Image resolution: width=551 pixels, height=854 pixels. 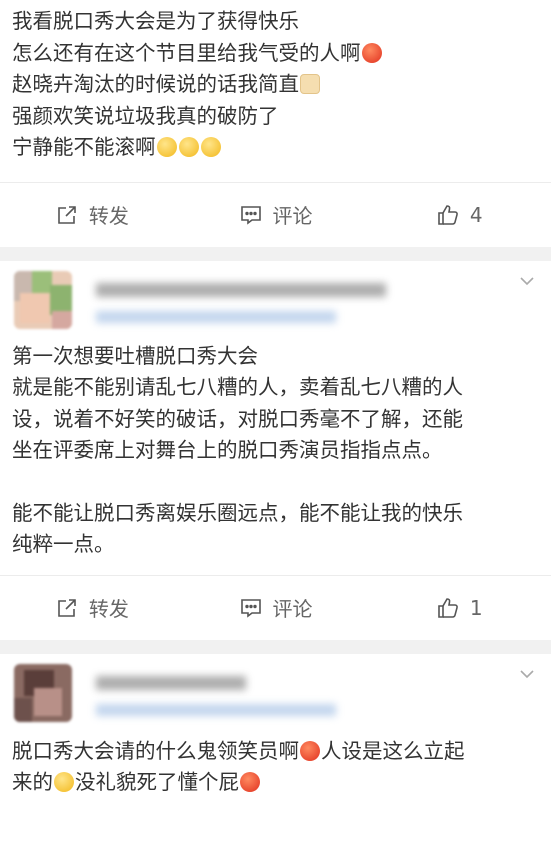 I want to click on post-2-line-6: 能不能让脱口秀离娱乐圈远点，能不能让我的快乐, so click(x=237, y=512).